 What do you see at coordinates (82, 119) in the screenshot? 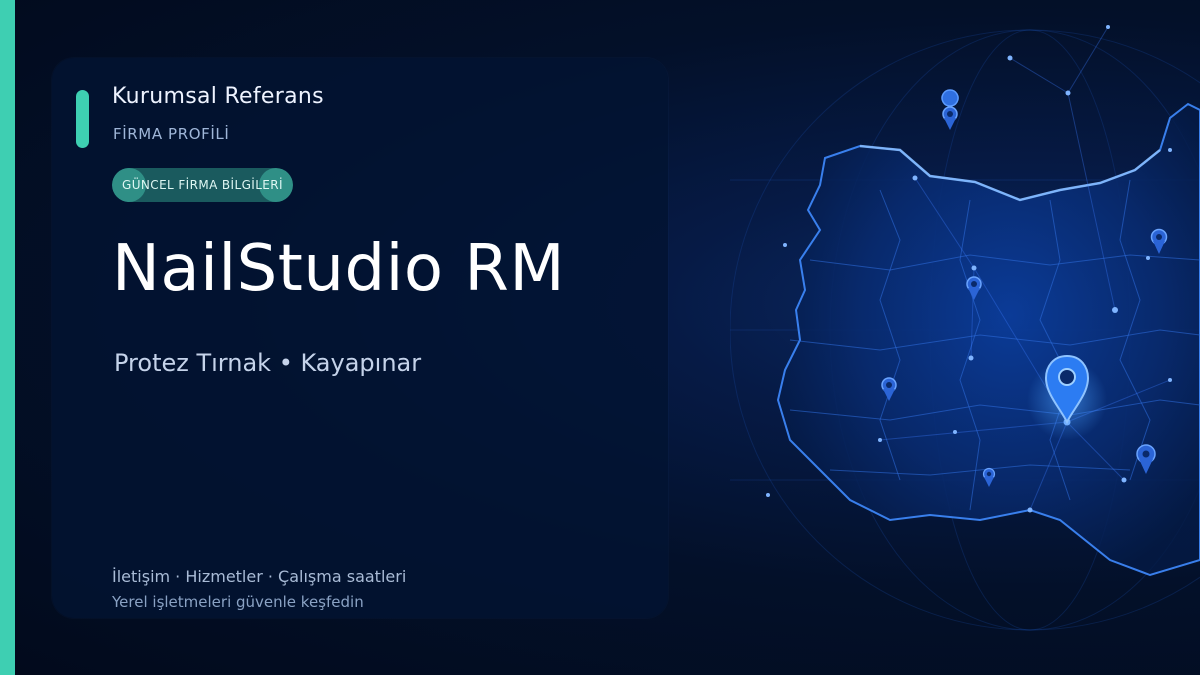
I see `heading-accent-bar` at bounding box center [82, 119].